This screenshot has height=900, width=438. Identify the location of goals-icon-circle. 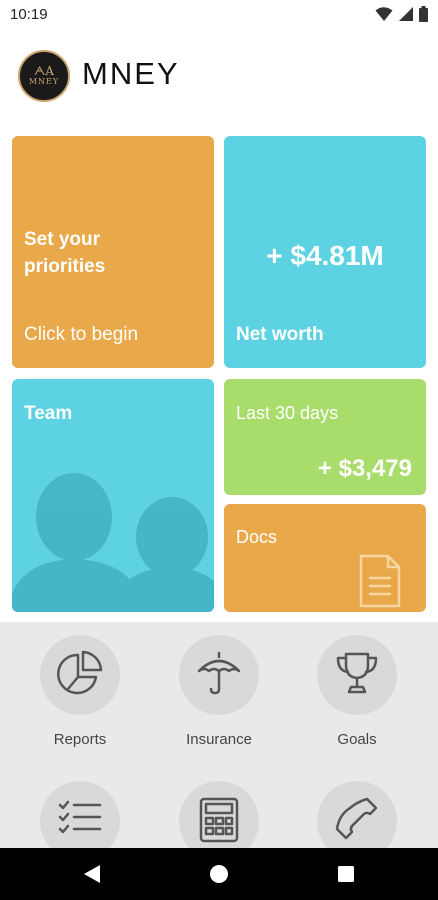
(357, 675).